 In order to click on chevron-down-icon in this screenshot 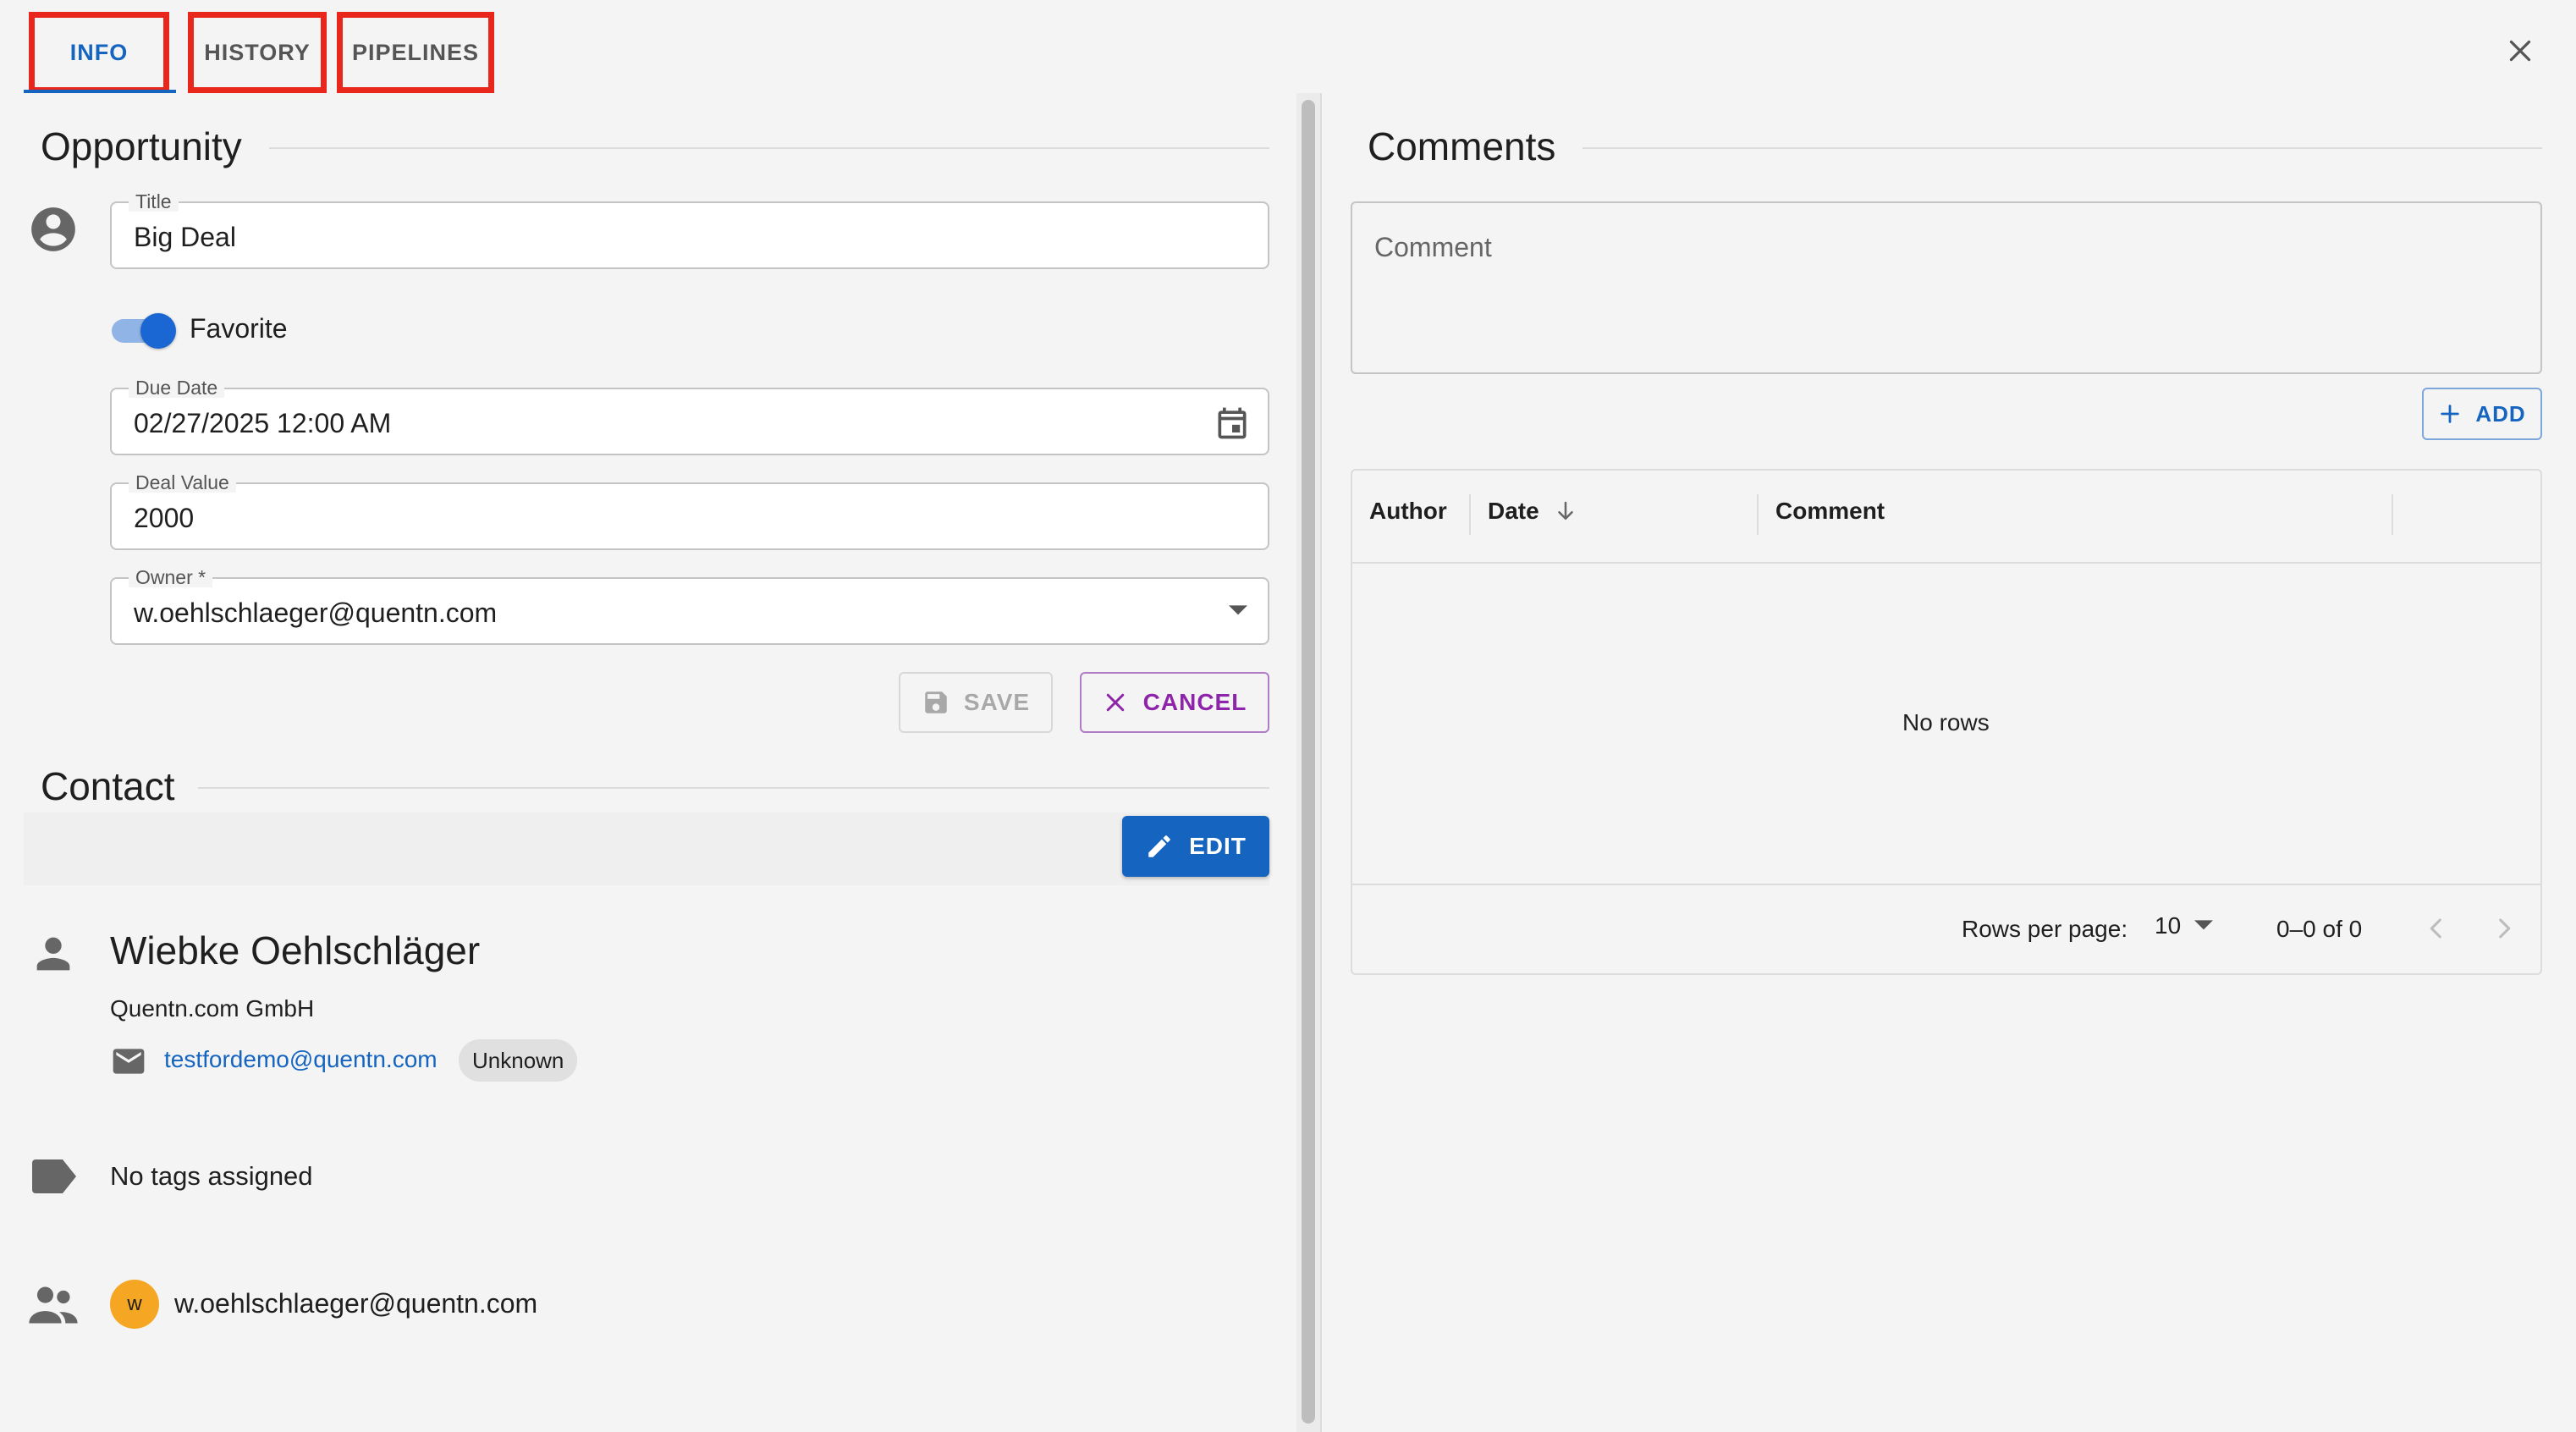, I will do `click(2204, 925)`.